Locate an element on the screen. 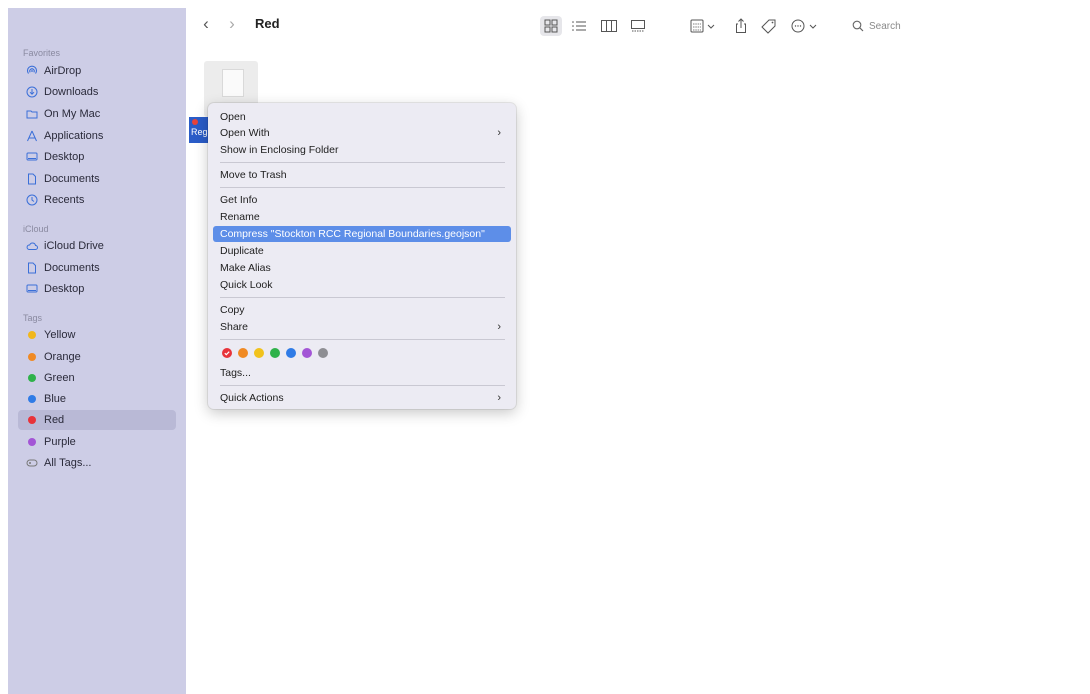 This screenshot has height=694, width=1090. tag-color-blue is located at coordinates (291, 353).